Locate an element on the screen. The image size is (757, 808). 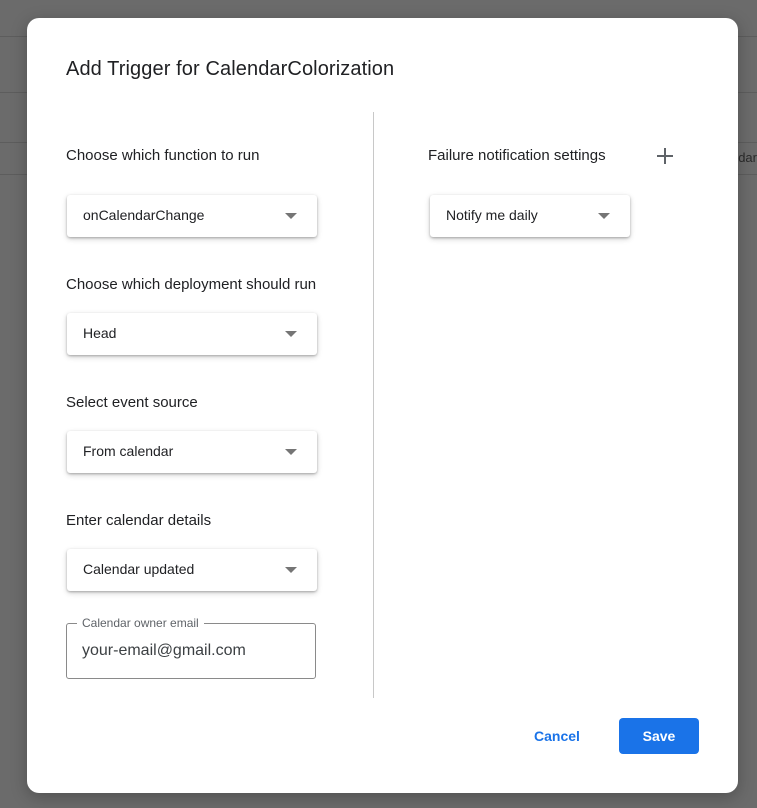
failure-notification-select: Notify me daily is located at coordinates (530, 216).